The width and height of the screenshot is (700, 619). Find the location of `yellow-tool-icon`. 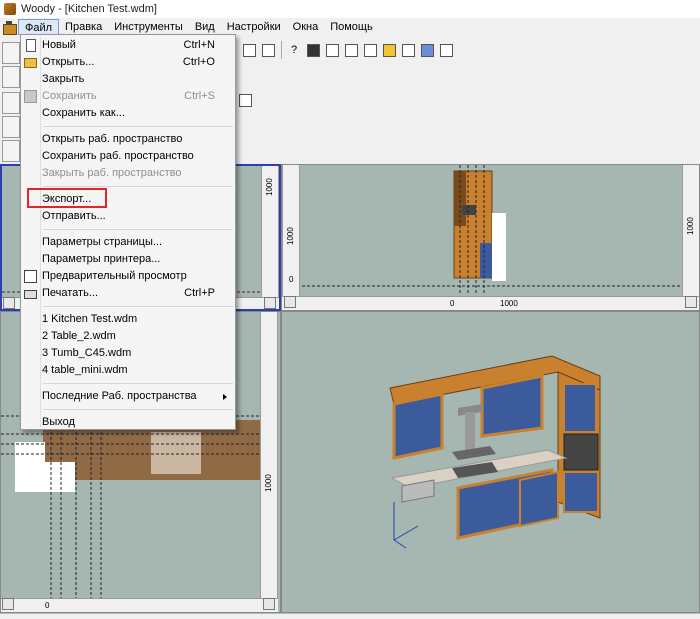

yellow-tool-icon is located at coordinates (11, 103).